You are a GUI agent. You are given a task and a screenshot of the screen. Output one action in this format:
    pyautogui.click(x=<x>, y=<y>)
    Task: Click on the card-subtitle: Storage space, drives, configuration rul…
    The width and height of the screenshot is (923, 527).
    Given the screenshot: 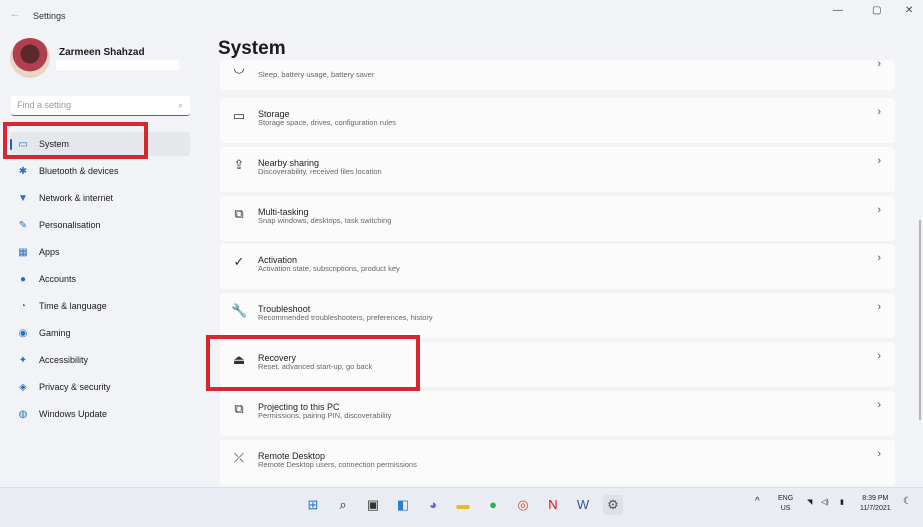 What is the action you would take?
    pyautogui.click(x=327, y=122)
    